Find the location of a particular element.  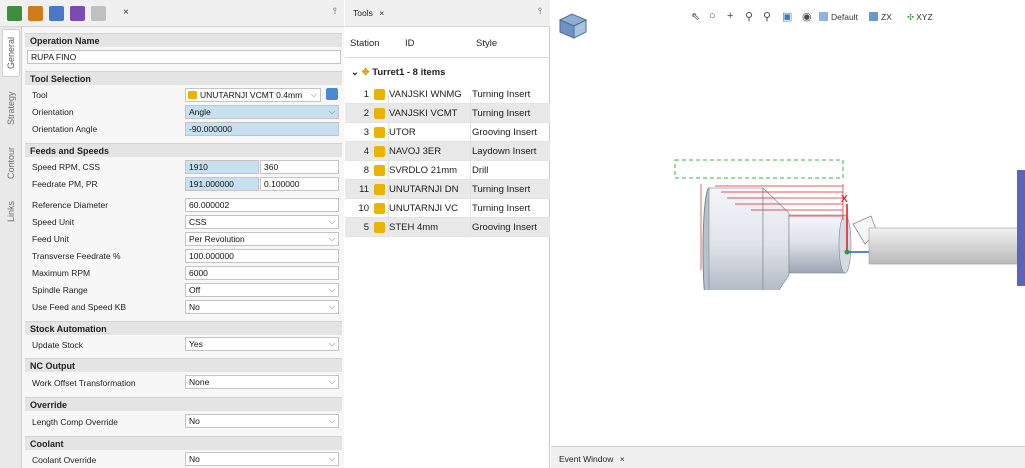

tool-row: 1 VANJSKI WNMG Turning Insert is located at coordinates (447, 94).